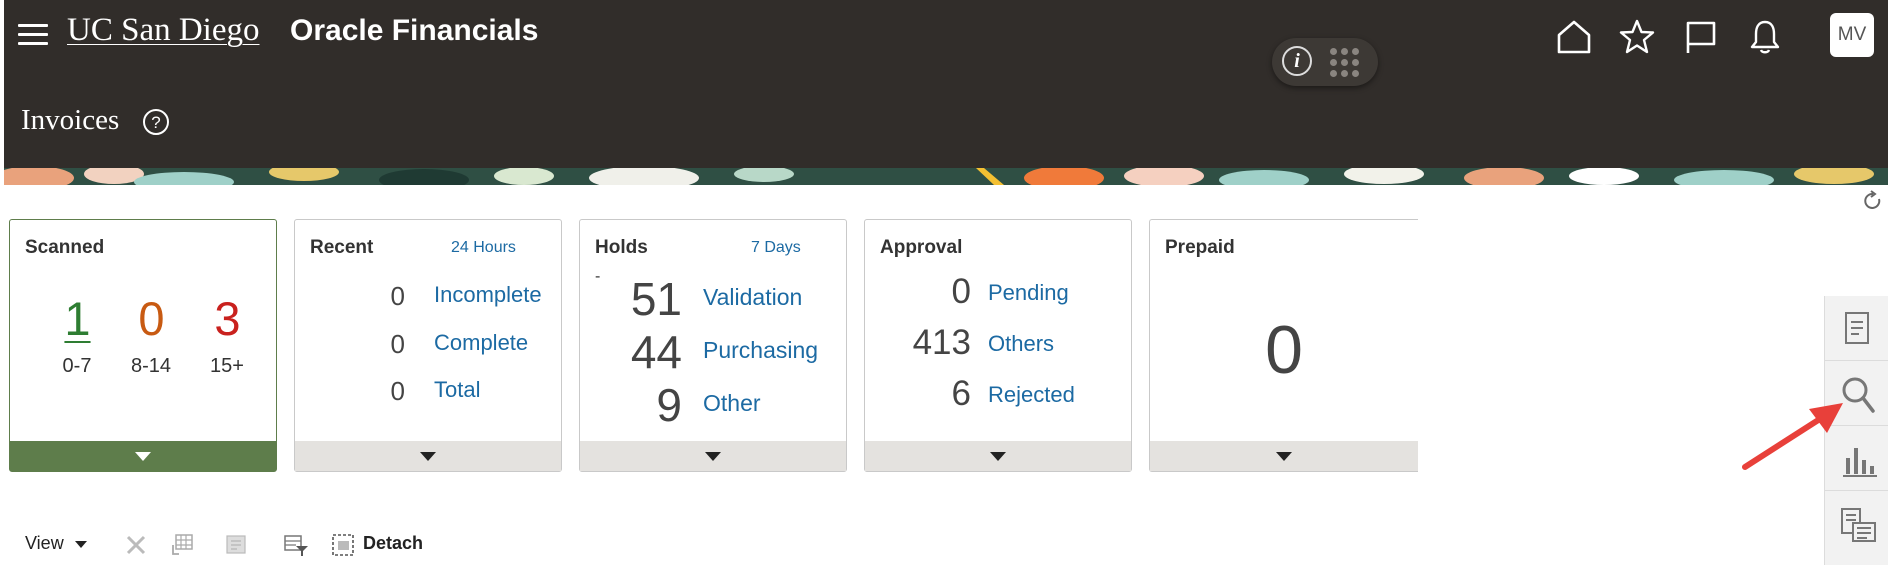 The height and width of the screenshot is (565, 1888). I want to click on tile-title: Approval, so click(921, 247).